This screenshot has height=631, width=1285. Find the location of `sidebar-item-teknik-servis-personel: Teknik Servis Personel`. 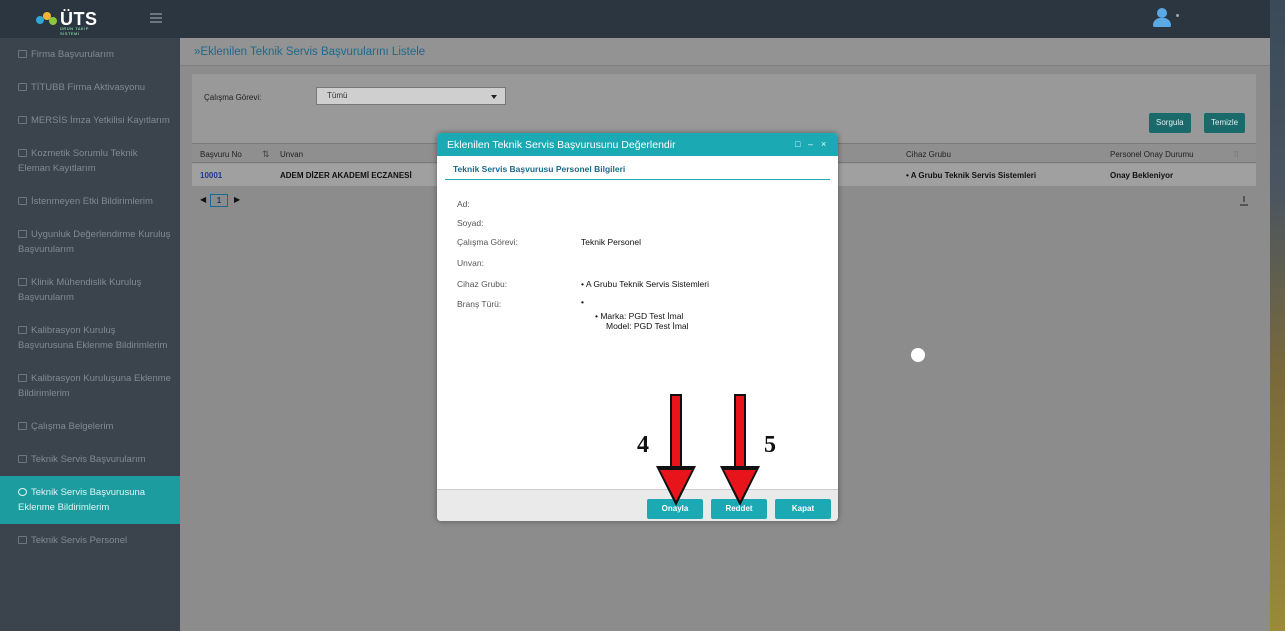

sidebar-item-teknik-servis-personel: Teknik Servis Personel is located at coordinates (90, 540).